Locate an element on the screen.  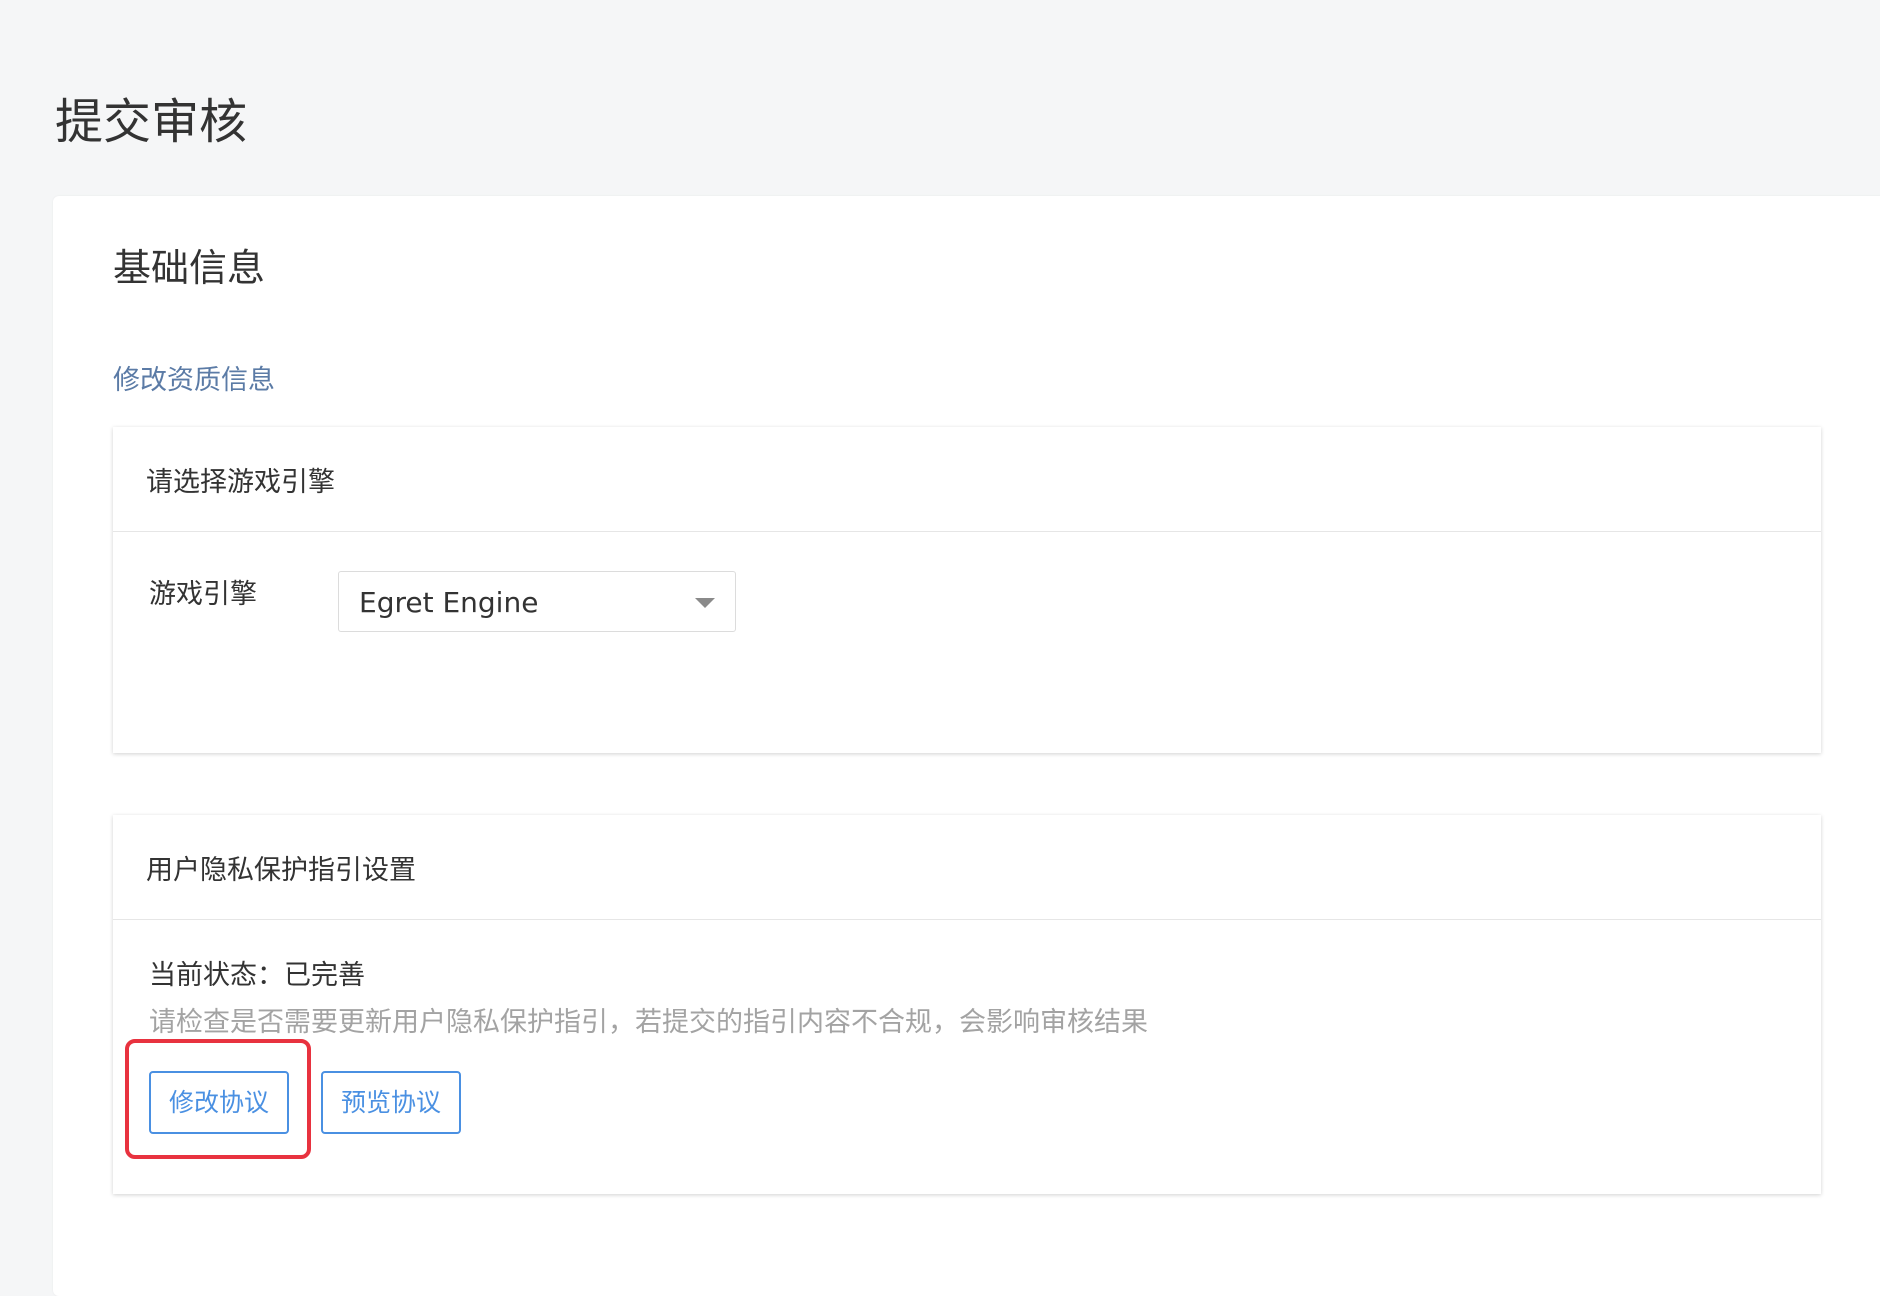
edit-agreement-button: 修改协议 is located at coordinates (219, 1102).